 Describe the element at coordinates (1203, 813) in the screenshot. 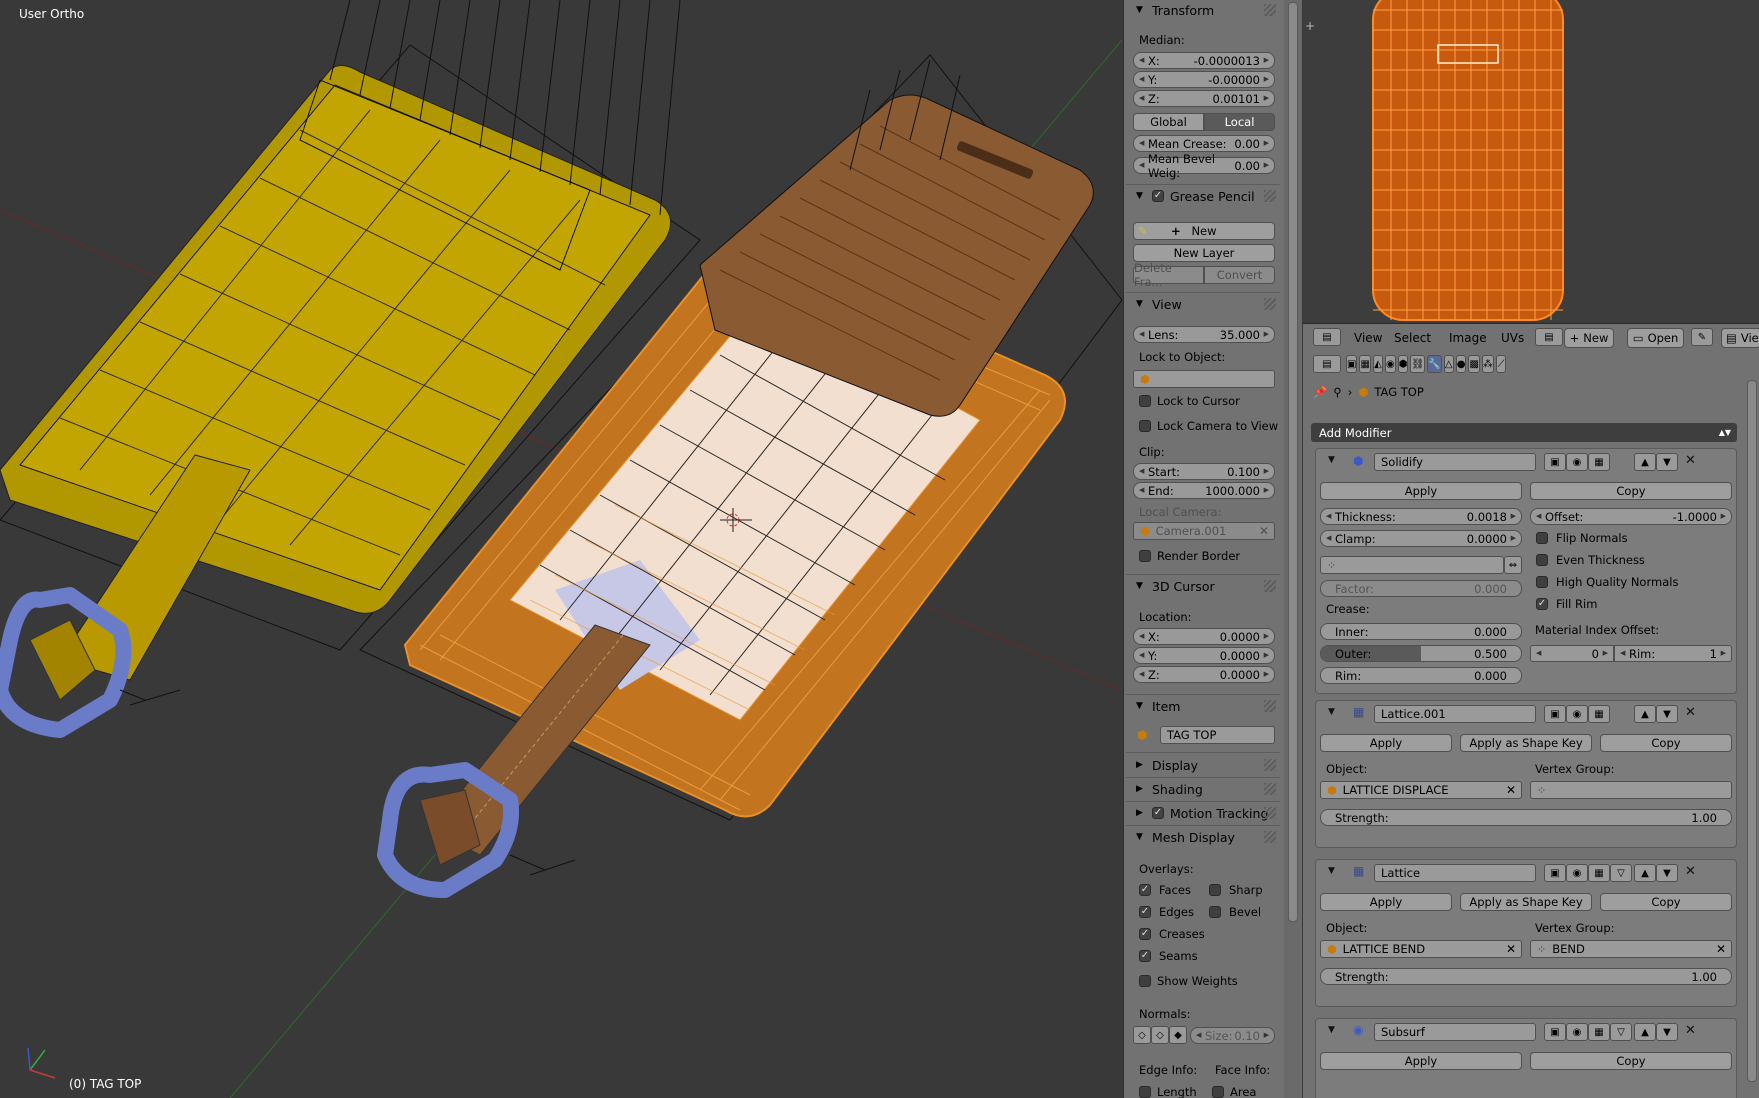

I see `motion-tracking-panel-header: ▶ ✓ Motion Tracking` at that location.